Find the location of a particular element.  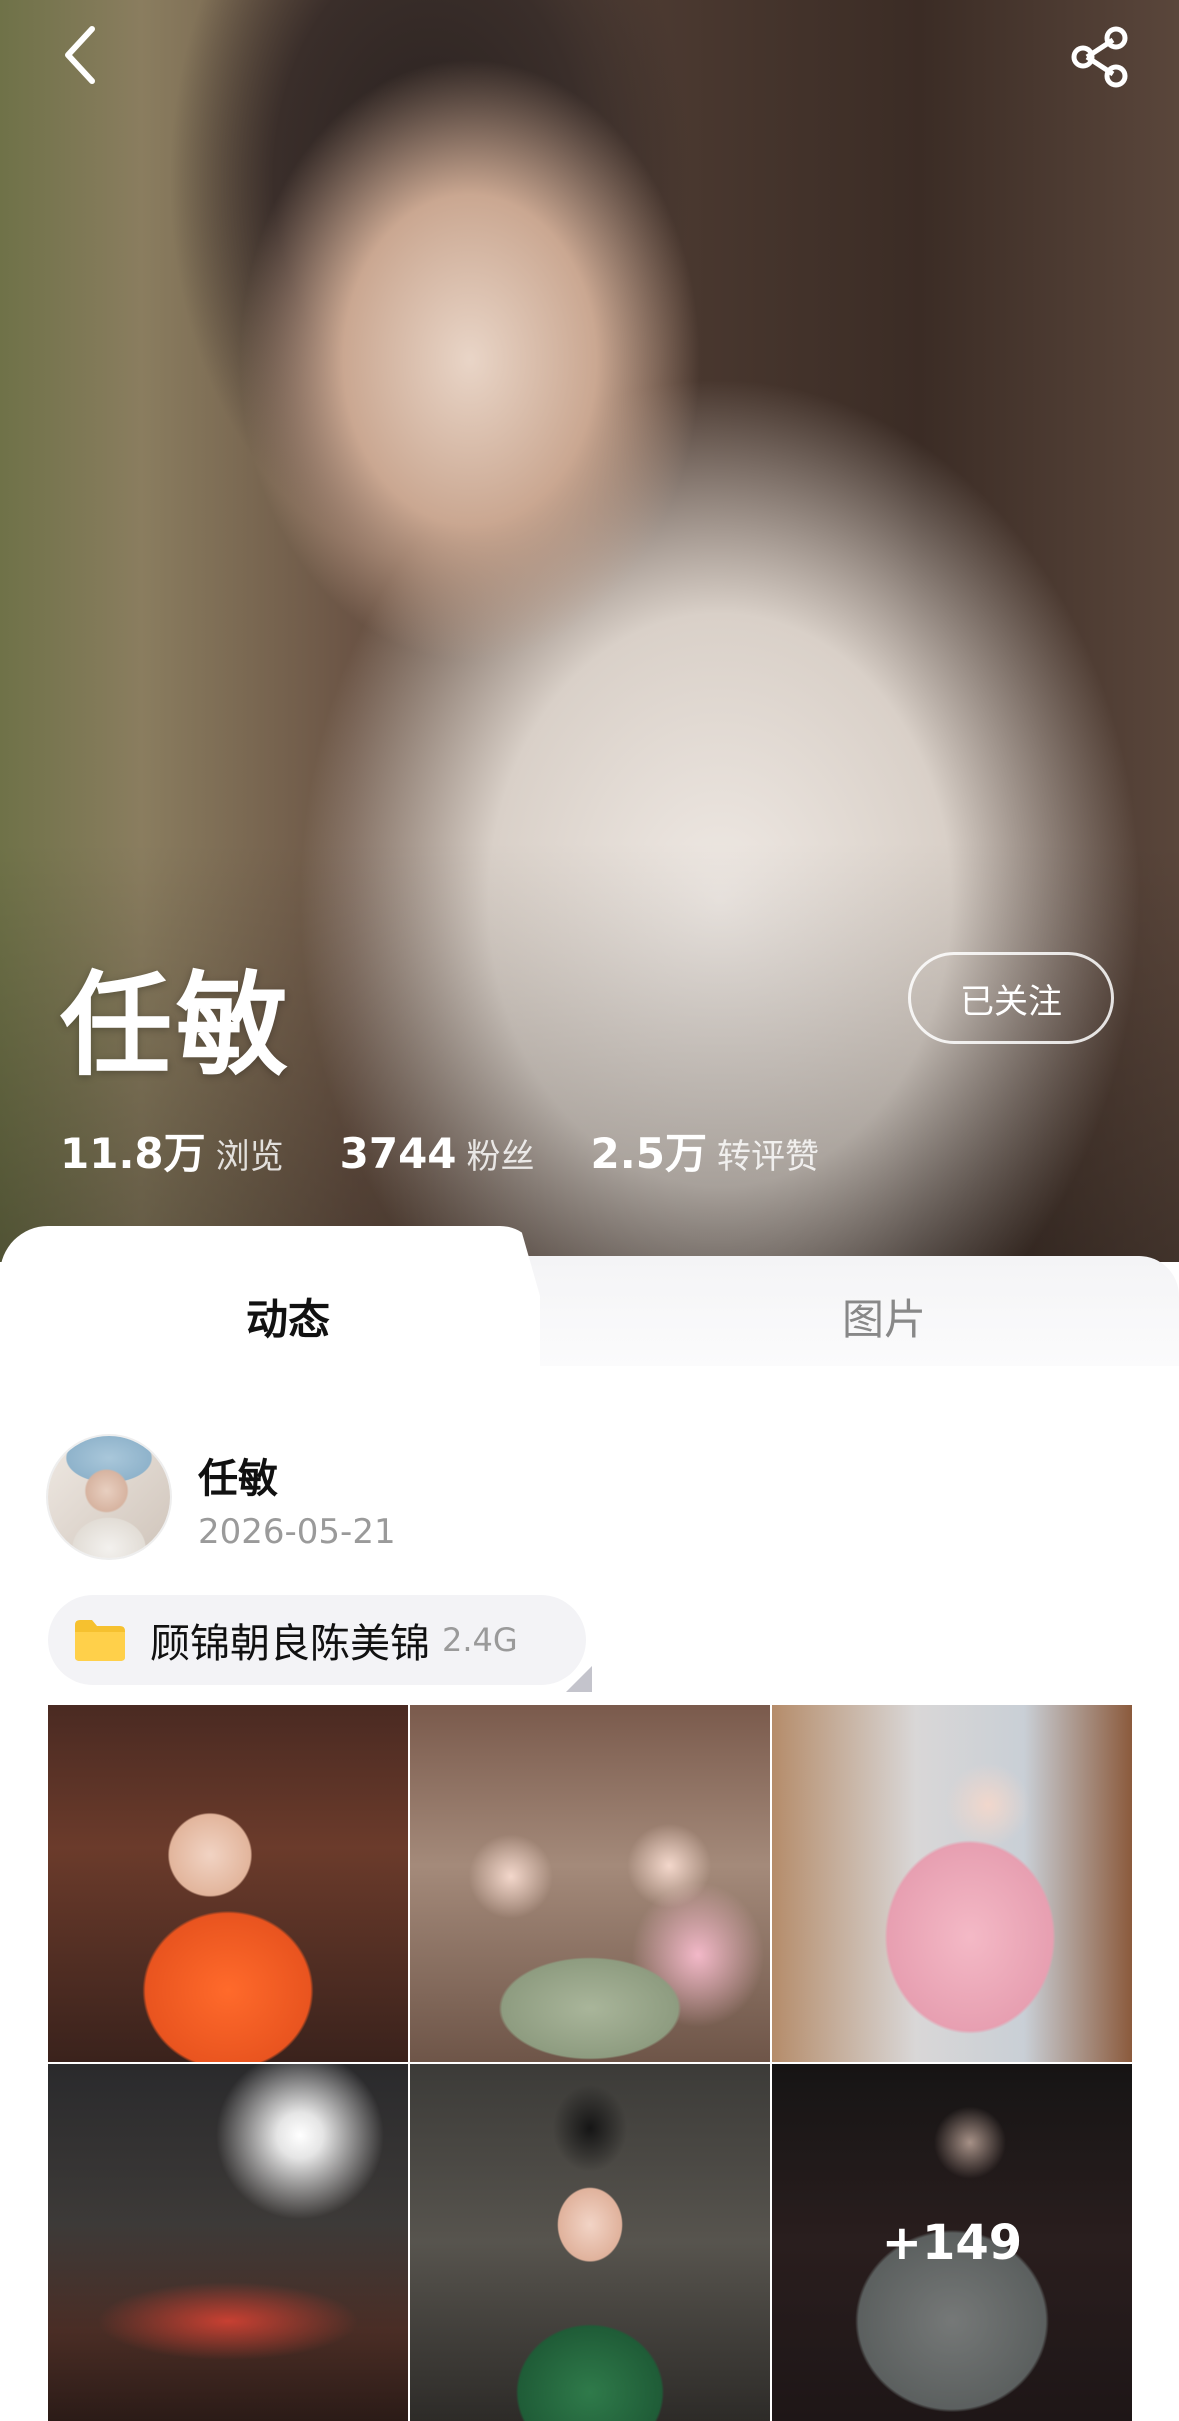

folder-icon is located at coordinates (100, 1640).